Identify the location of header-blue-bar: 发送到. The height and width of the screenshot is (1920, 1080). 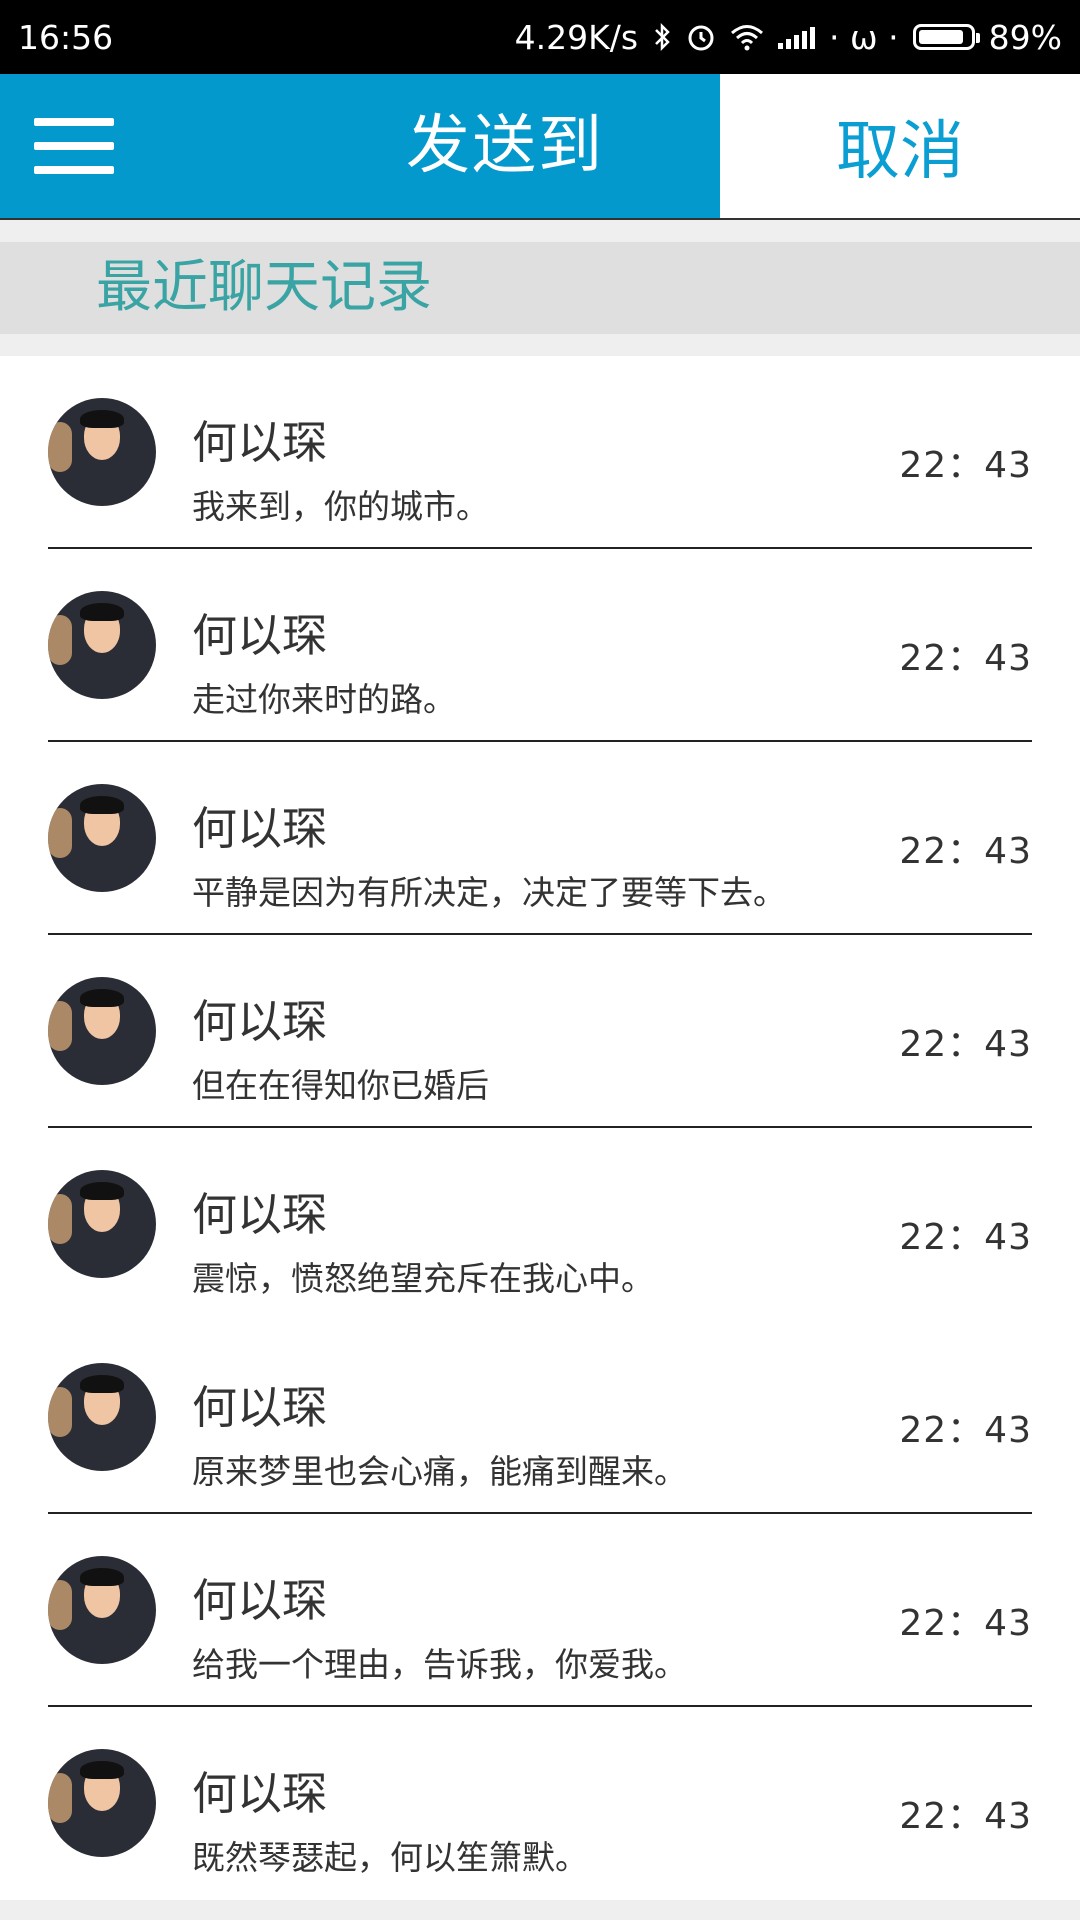
(360, 146).